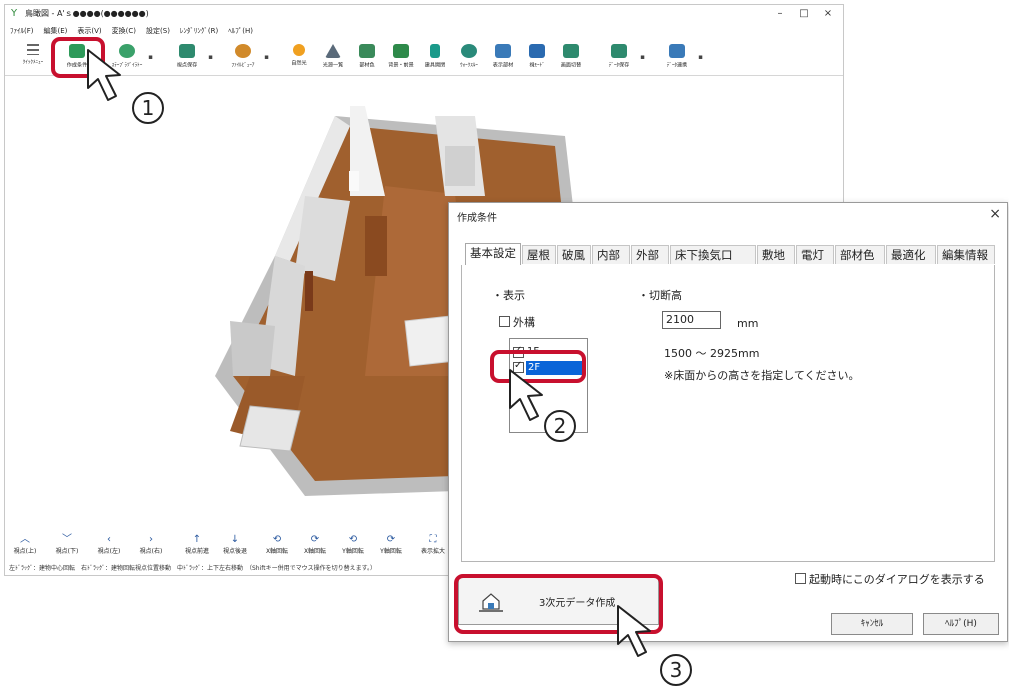 This screenshot has width=1009, height=688. Describe the element at coordinates (503, 51) in the screenshot. I see `display-parts-icon` at that location.